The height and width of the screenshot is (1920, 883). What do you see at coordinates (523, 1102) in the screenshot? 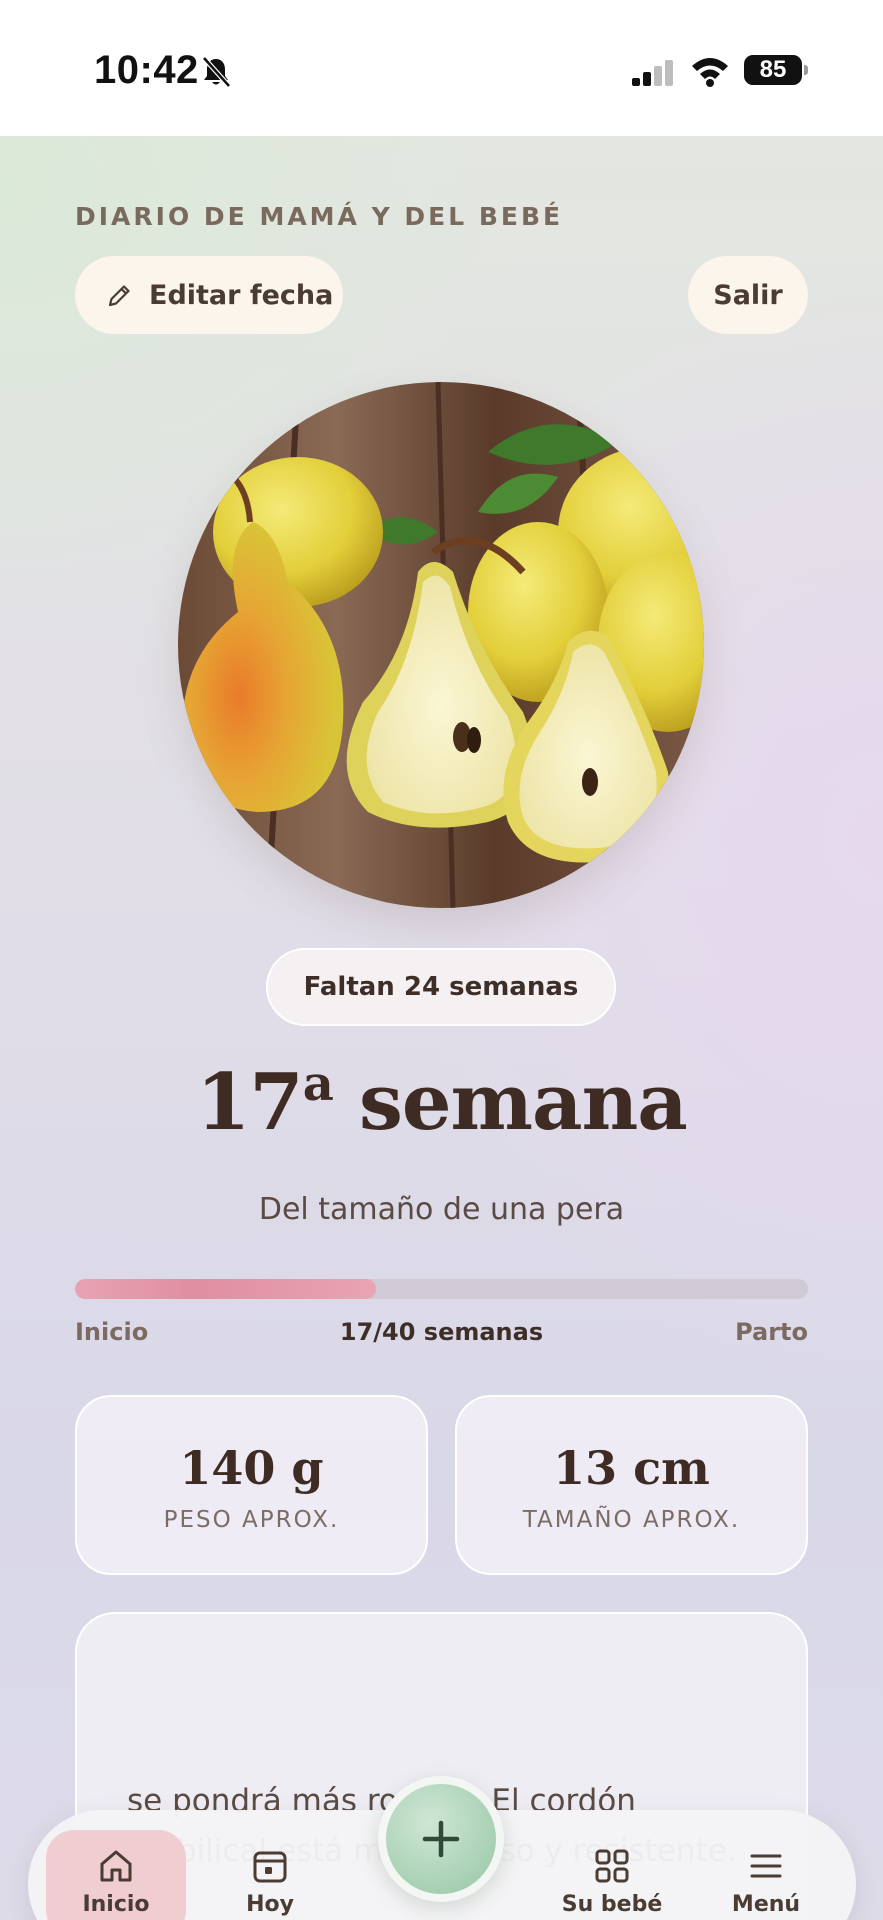
I see `week-word: semana` at bounding box center [523, 1102].